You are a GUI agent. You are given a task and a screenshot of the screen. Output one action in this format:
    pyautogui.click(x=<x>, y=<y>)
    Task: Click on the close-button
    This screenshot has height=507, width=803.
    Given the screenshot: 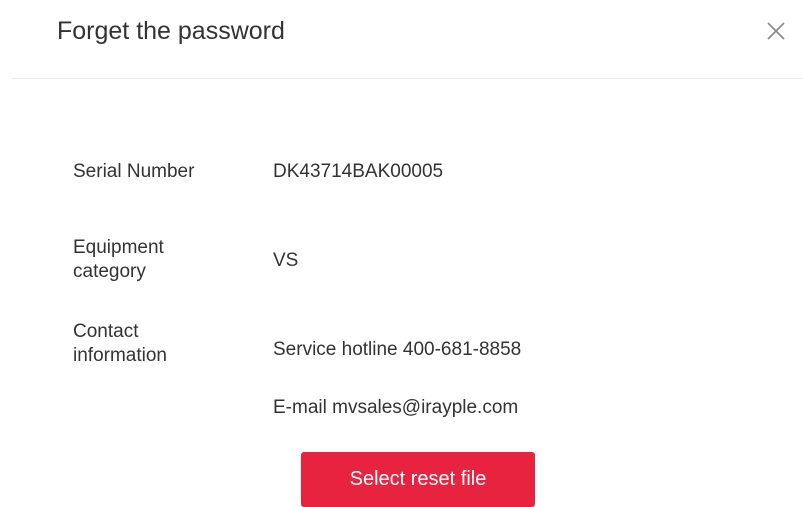 What is the action you would take?
    pyautogui.click(x=776, y=31)
    